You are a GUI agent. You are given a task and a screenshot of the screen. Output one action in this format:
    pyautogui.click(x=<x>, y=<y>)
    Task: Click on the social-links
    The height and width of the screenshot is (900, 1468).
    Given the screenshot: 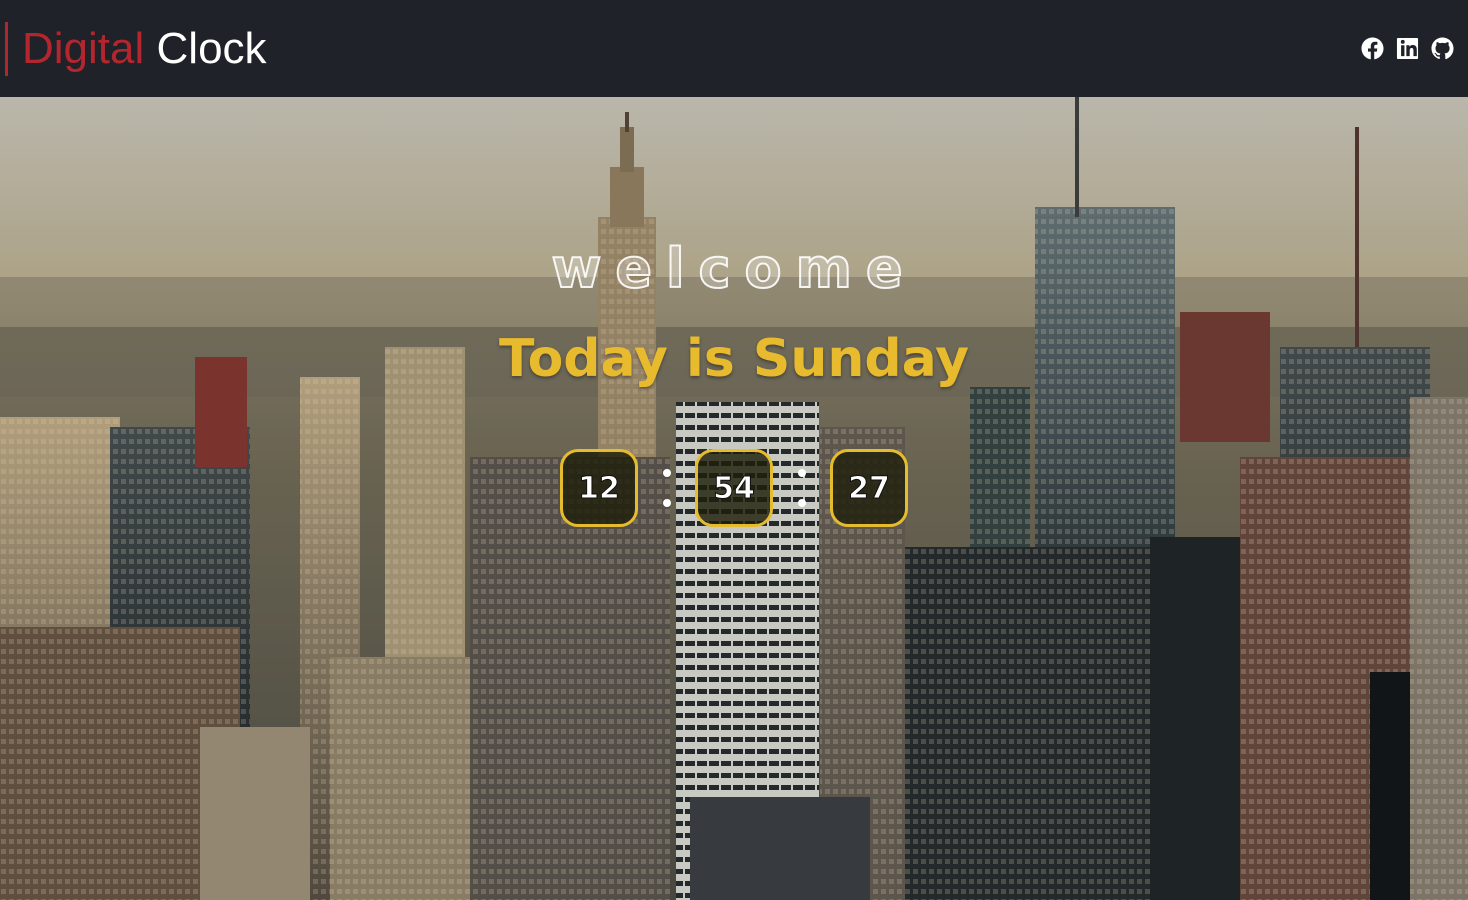 What is the action you would take?
    pyautogui.click(x=1407, y=48)
    